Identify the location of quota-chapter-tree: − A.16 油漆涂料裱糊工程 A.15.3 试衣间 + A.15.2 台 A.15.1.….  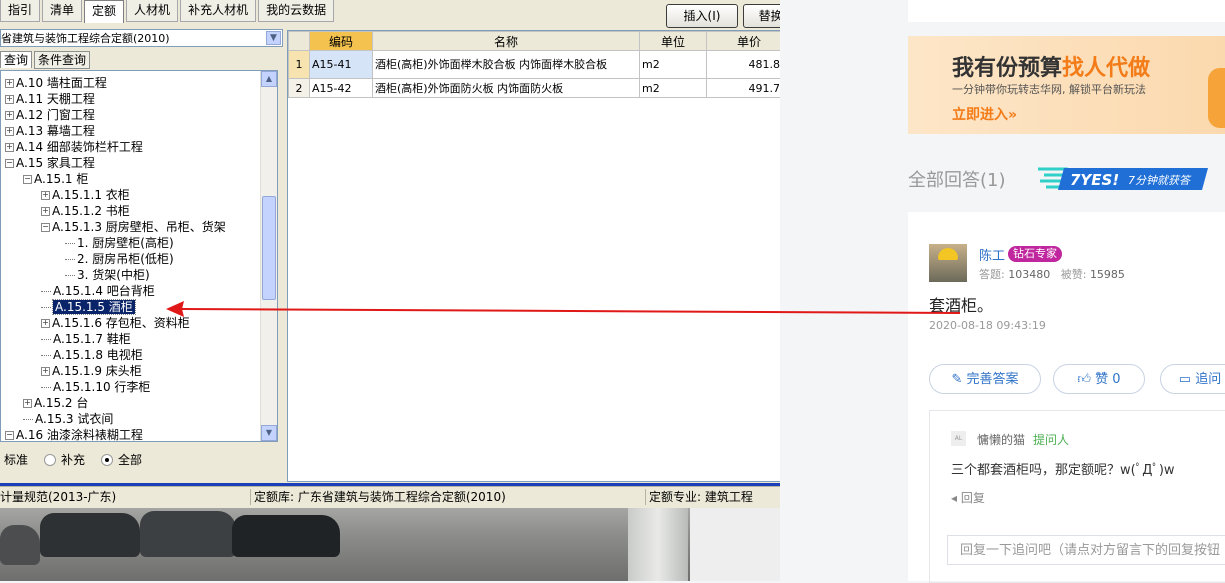
(139, 256).